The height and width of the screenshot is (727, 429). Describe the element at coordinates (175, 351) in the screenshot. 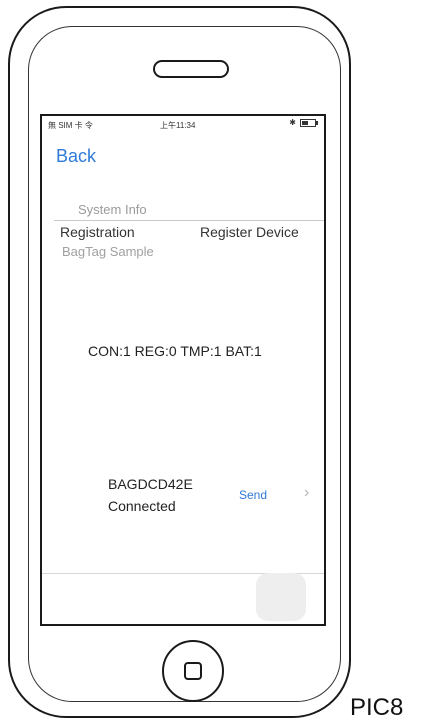

I see `device-status-line: CON:1 REG:0 TMP:1 BAT:1` at that location.